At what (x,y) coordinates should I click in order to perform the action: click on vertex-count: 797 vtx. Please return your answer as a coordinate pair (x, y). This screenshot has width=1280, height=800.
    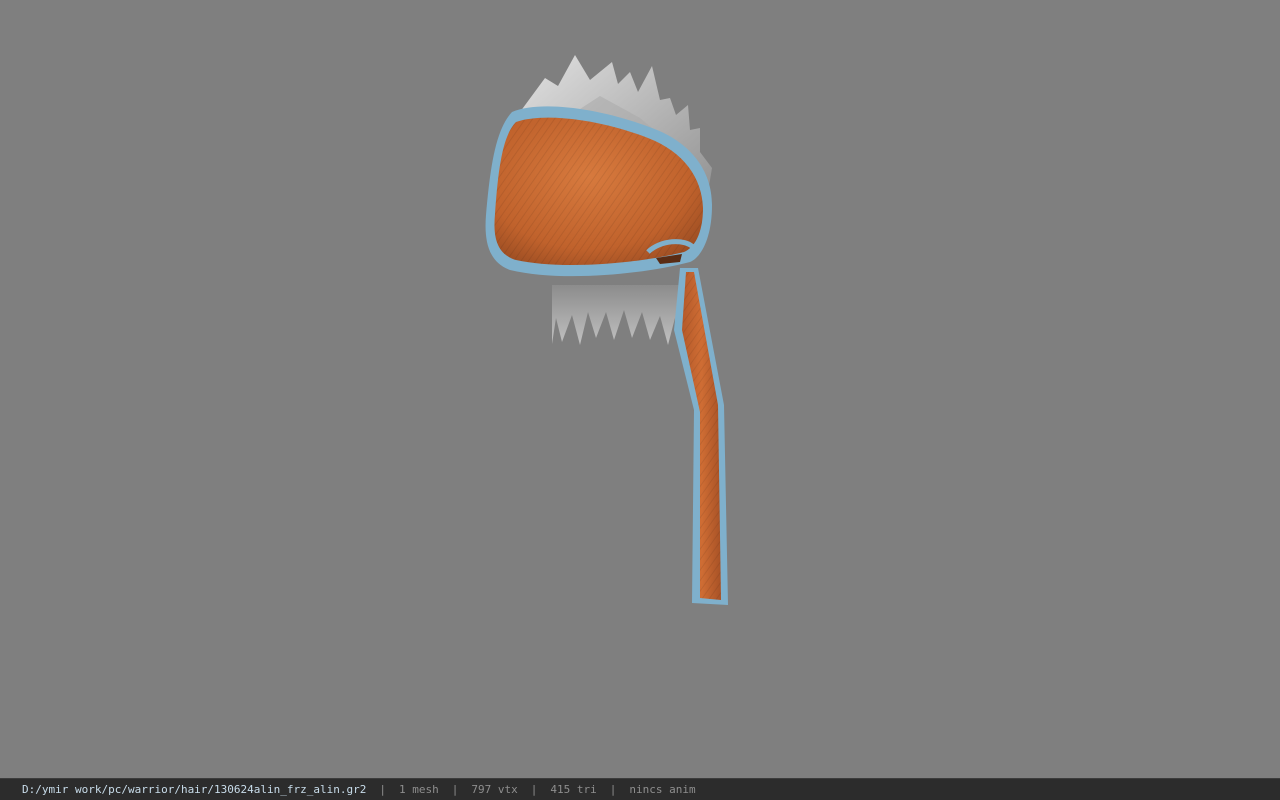
    Looking at the image, I should click on (494, 789).